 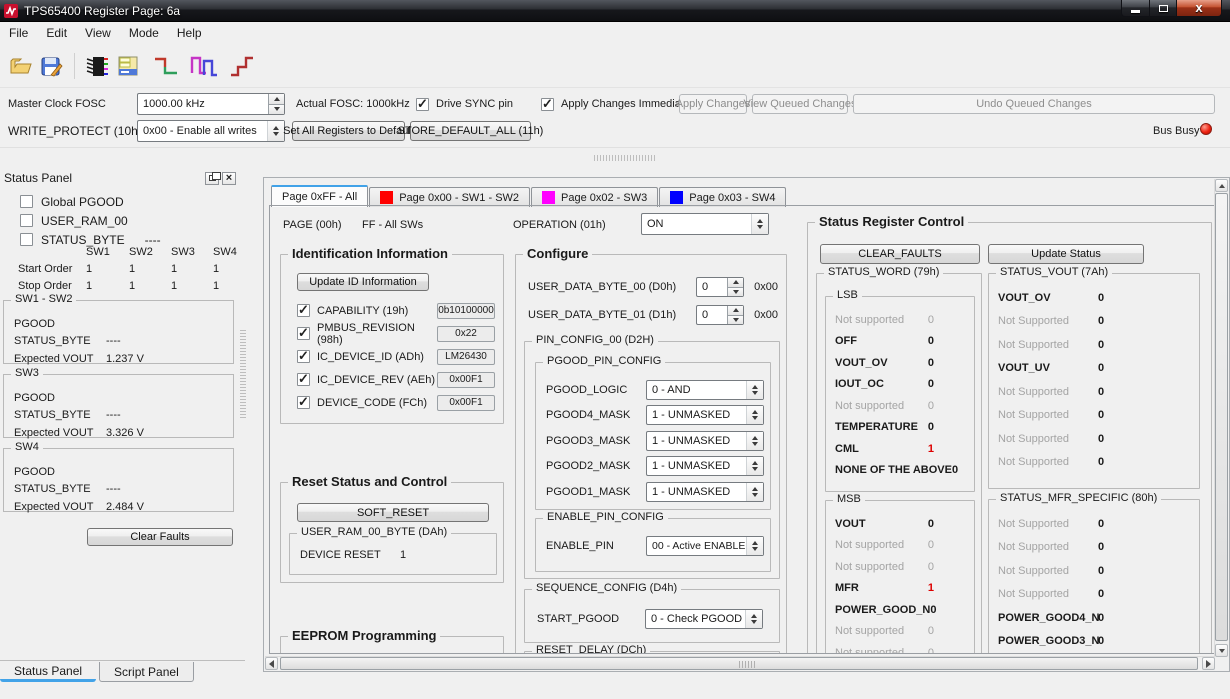 What do you see at coordinates (189, 33) in the screenshot?
I see `menu-item: Help` at bounding box center [189, 33].